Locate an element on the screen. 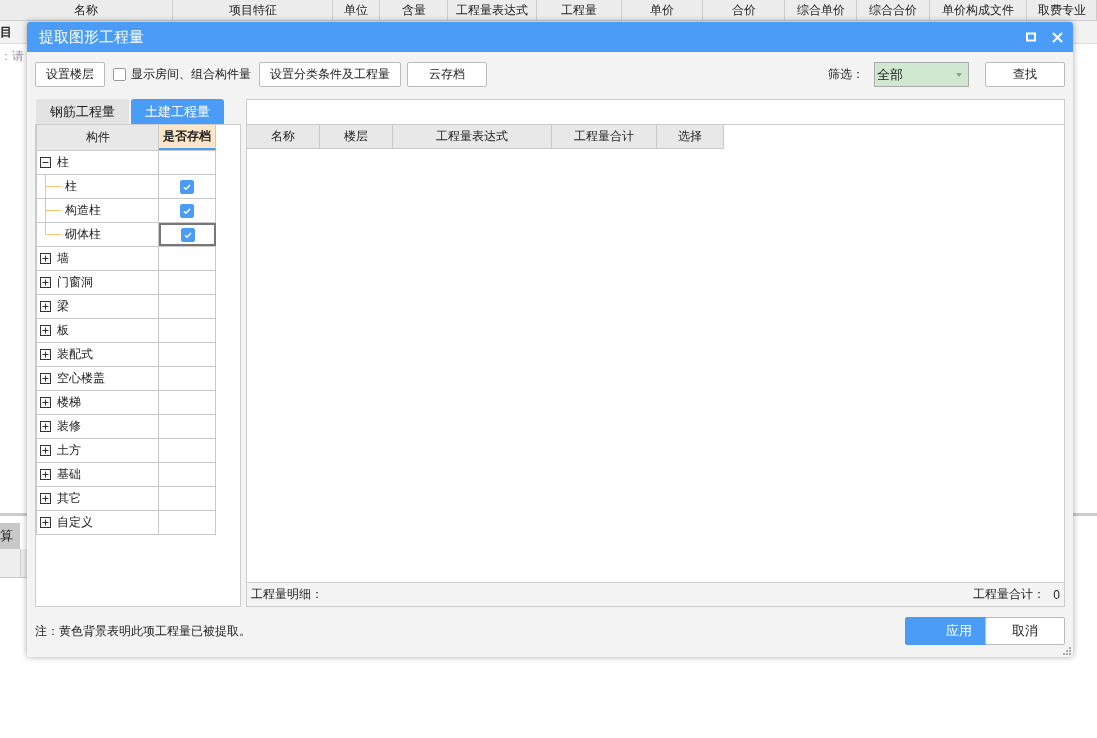 Image resolution: width=1097 pixels, height=738 pixels. column-header: 项目特征 is located at coordinates (253, 10).